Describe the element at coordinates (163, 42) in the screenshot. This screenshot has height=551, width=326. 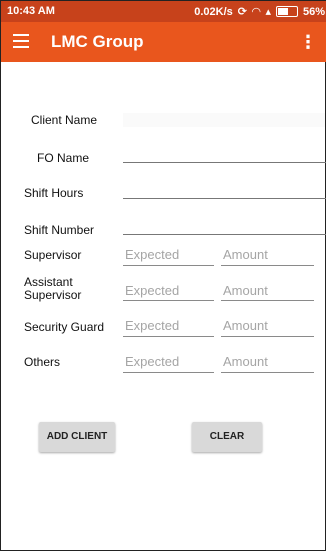
I see `app-bar: LMC Group ⋮` at that location.